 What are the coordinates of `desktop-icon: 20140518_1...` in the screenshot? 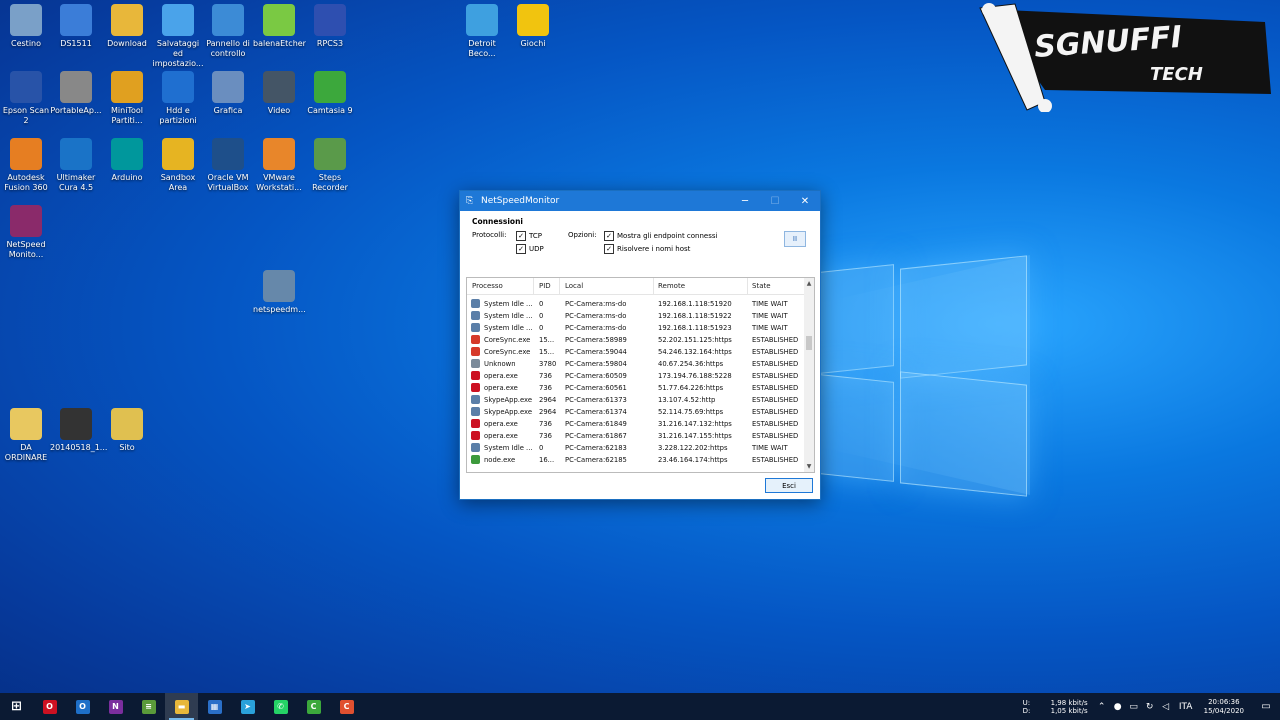 It's located at (78, 430).